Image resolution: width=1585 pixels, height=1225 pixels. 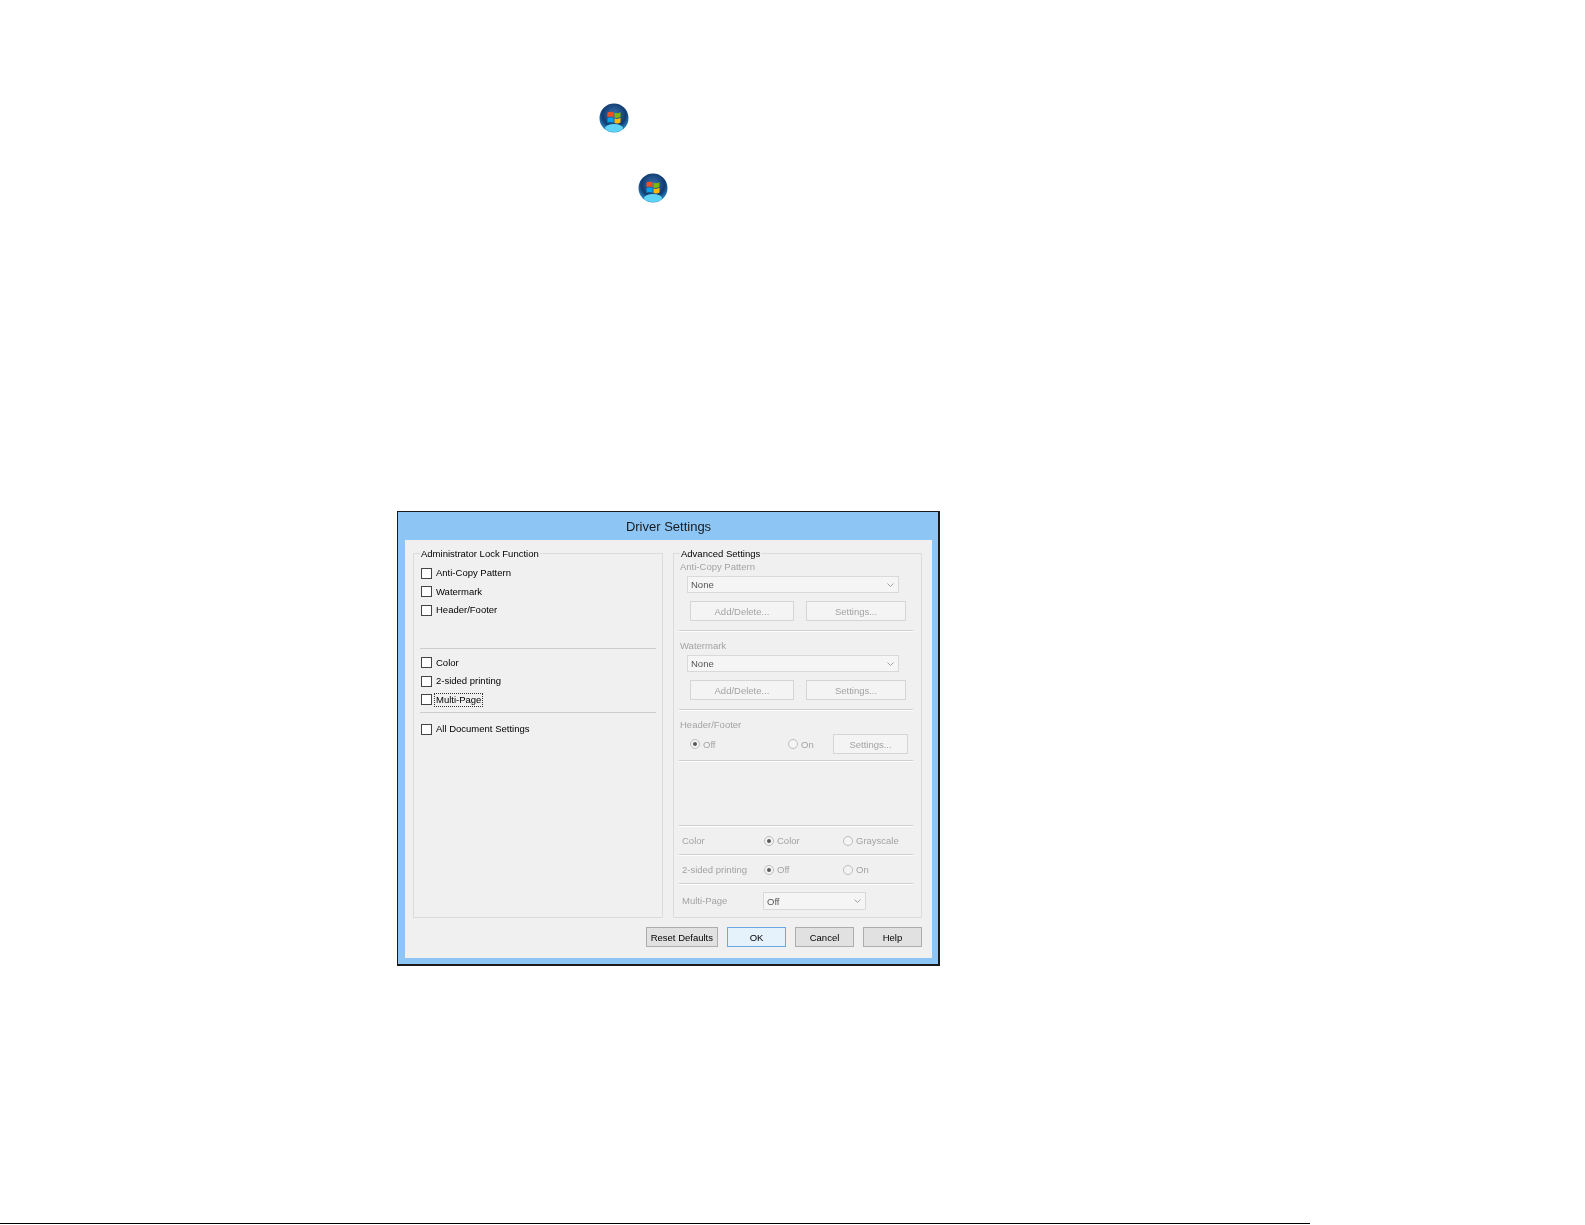 What do you see at coordinates (756, 937) in the screenshot?
I see `dialog-button: OK` at bounding box center [756, 937].